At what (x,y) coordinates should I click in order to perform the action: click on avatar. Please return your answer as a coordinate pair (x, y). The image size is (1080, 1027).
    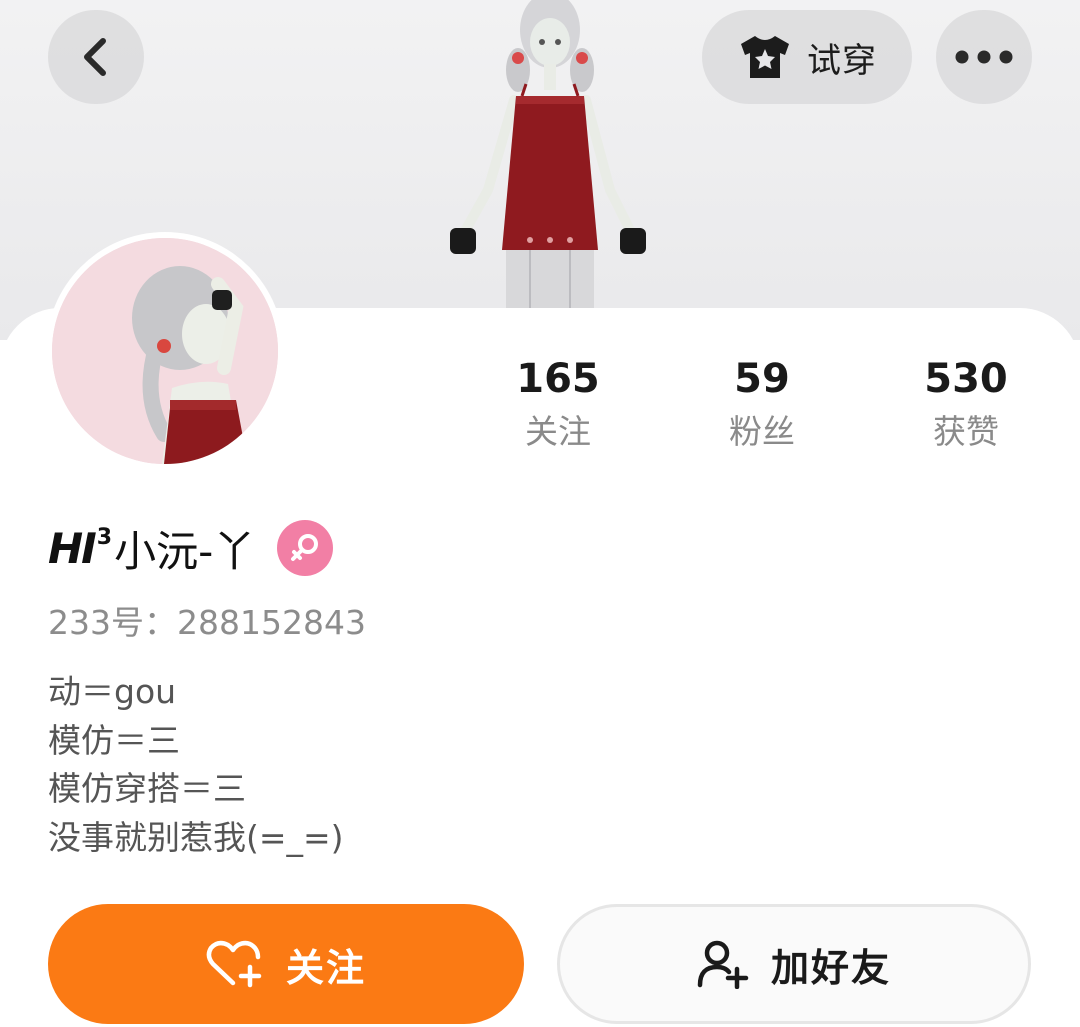
    Looking at the image, I should click on (165, 351).